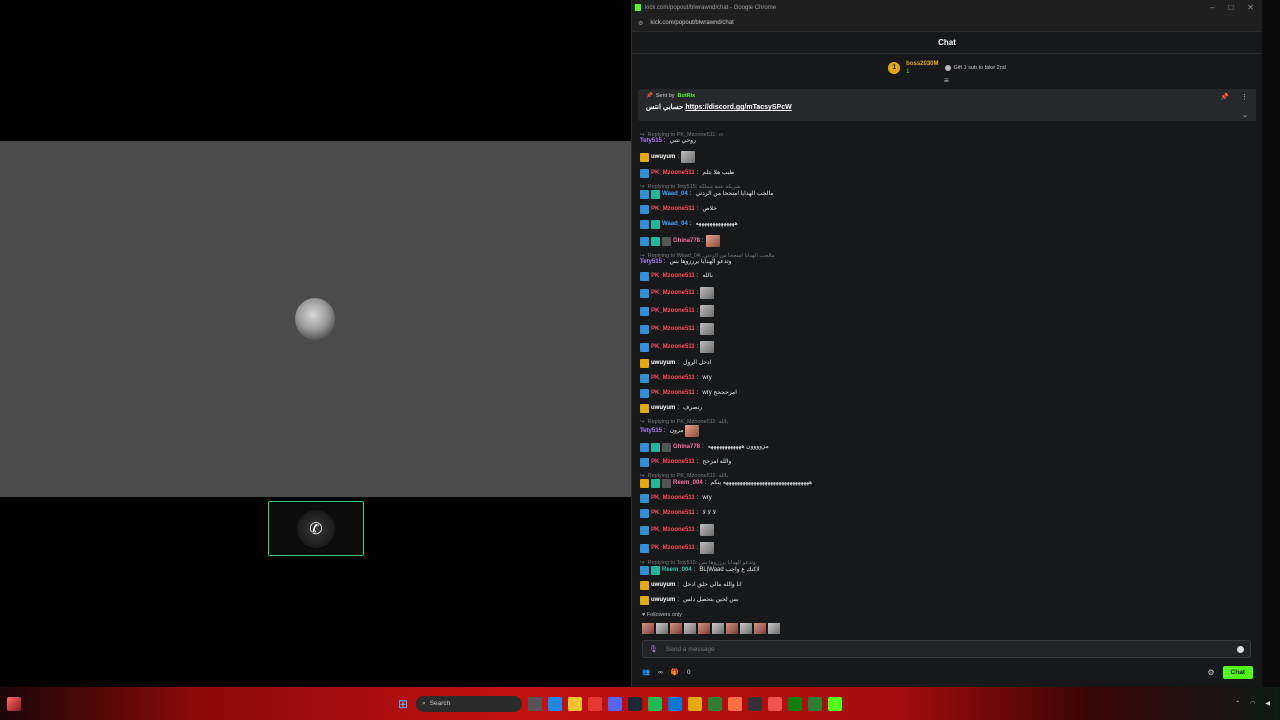 The image size is (1280, 720). I want to click on site-info-icon: ⚙, so click(640, 23).